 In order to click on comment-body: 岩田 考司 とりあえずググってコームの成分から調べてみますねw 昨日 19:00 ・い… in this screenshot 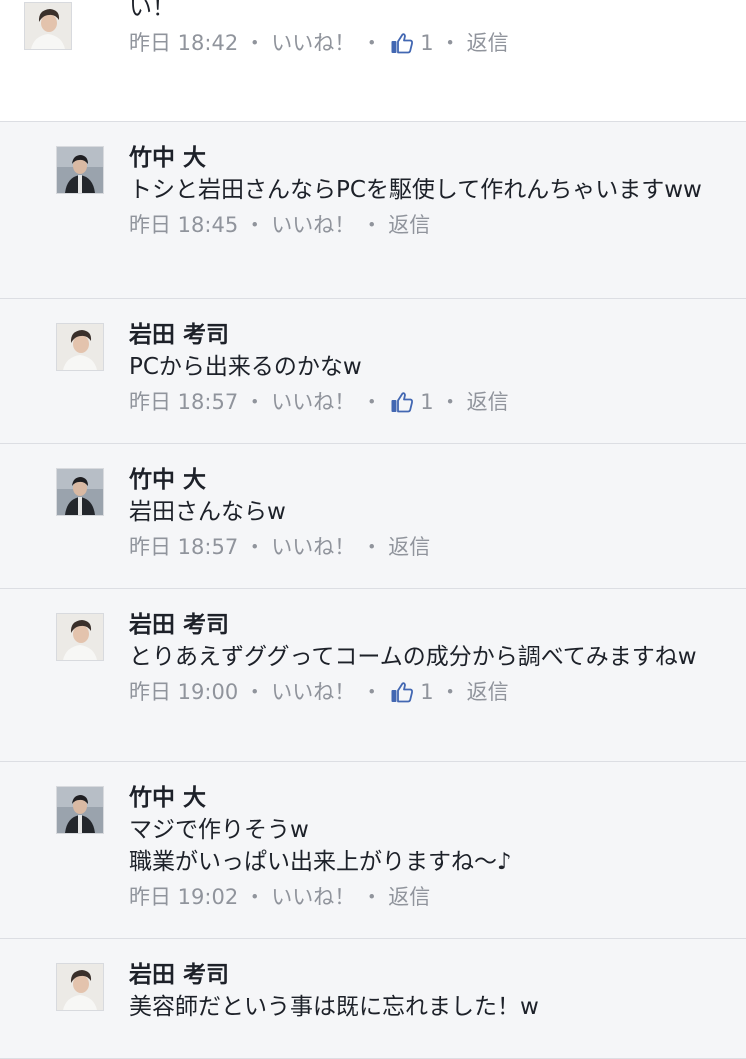, I will do `click(428, 658)`.